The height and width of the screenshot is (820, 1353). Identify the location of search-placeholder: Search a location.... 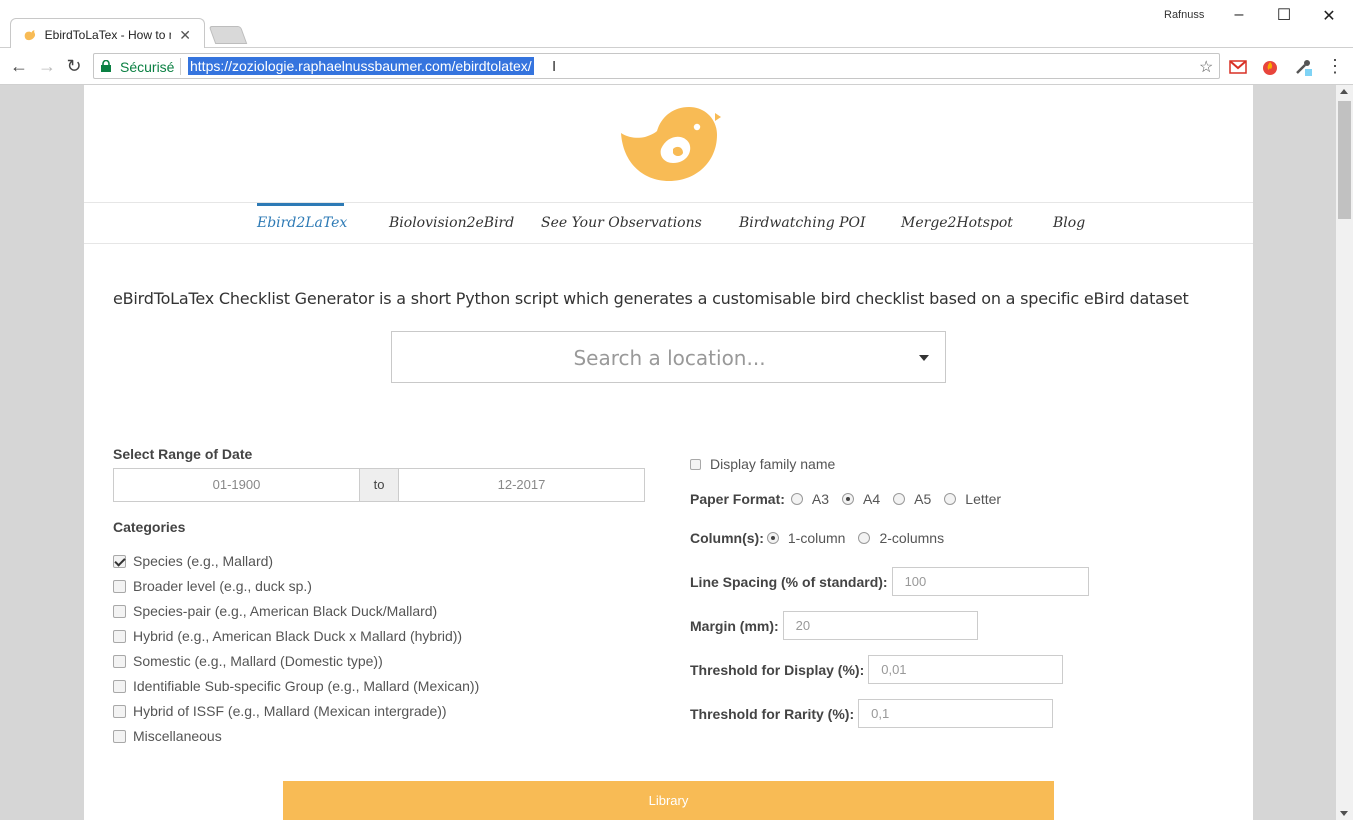
(669, 358).